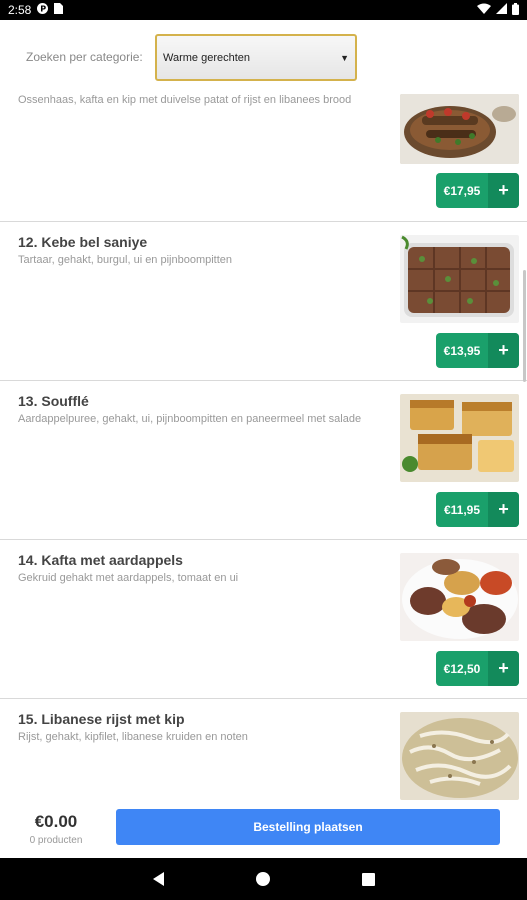 This screenshot has height=900, width=527. What do you see at coordinates (158, 879) in the screenshot?
I see `back-icon` at bounding box center [158, 879].